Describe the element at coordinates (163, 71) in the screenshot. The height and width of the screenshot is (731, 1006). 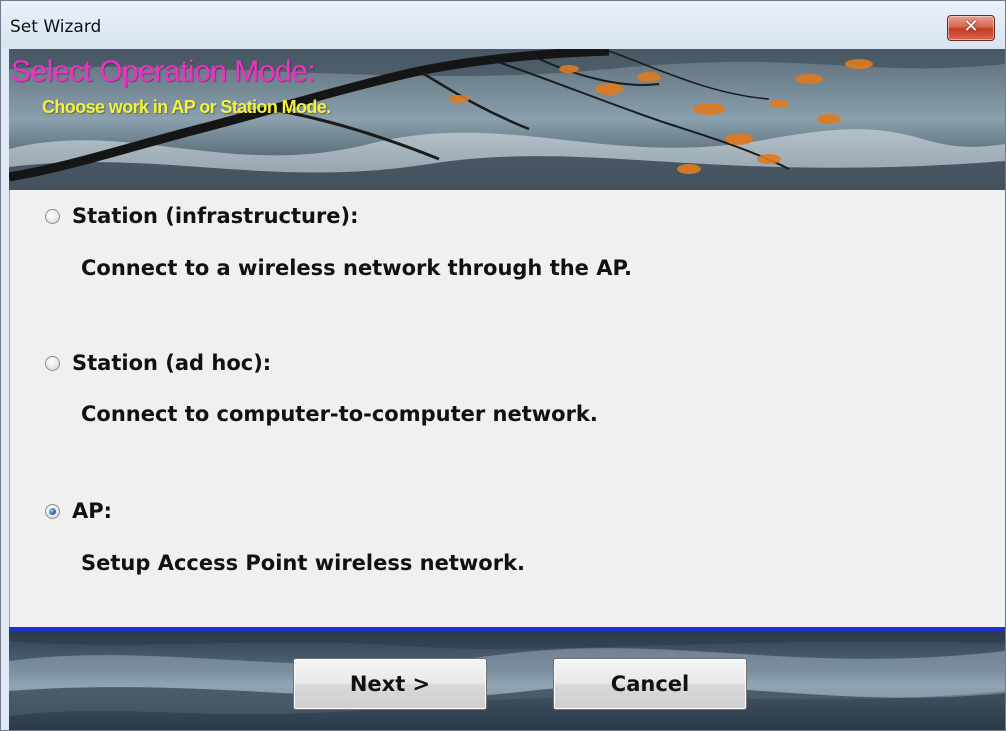
I see `banner-title: Select Operation Mode:` at that location.